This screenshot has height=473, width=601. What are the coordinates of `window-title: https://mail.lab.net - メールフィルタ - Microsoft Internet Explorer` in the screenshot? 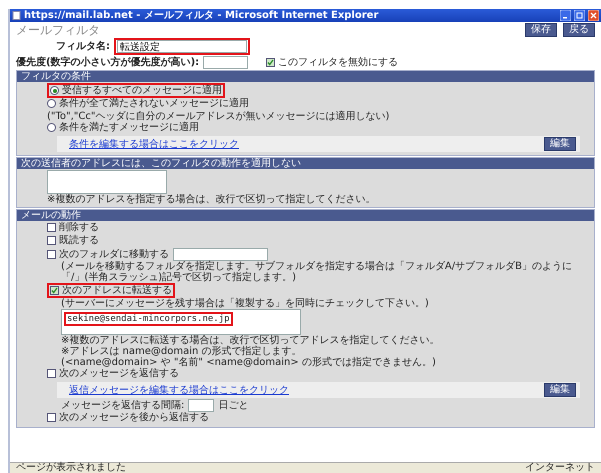 It's located at (202, 15).